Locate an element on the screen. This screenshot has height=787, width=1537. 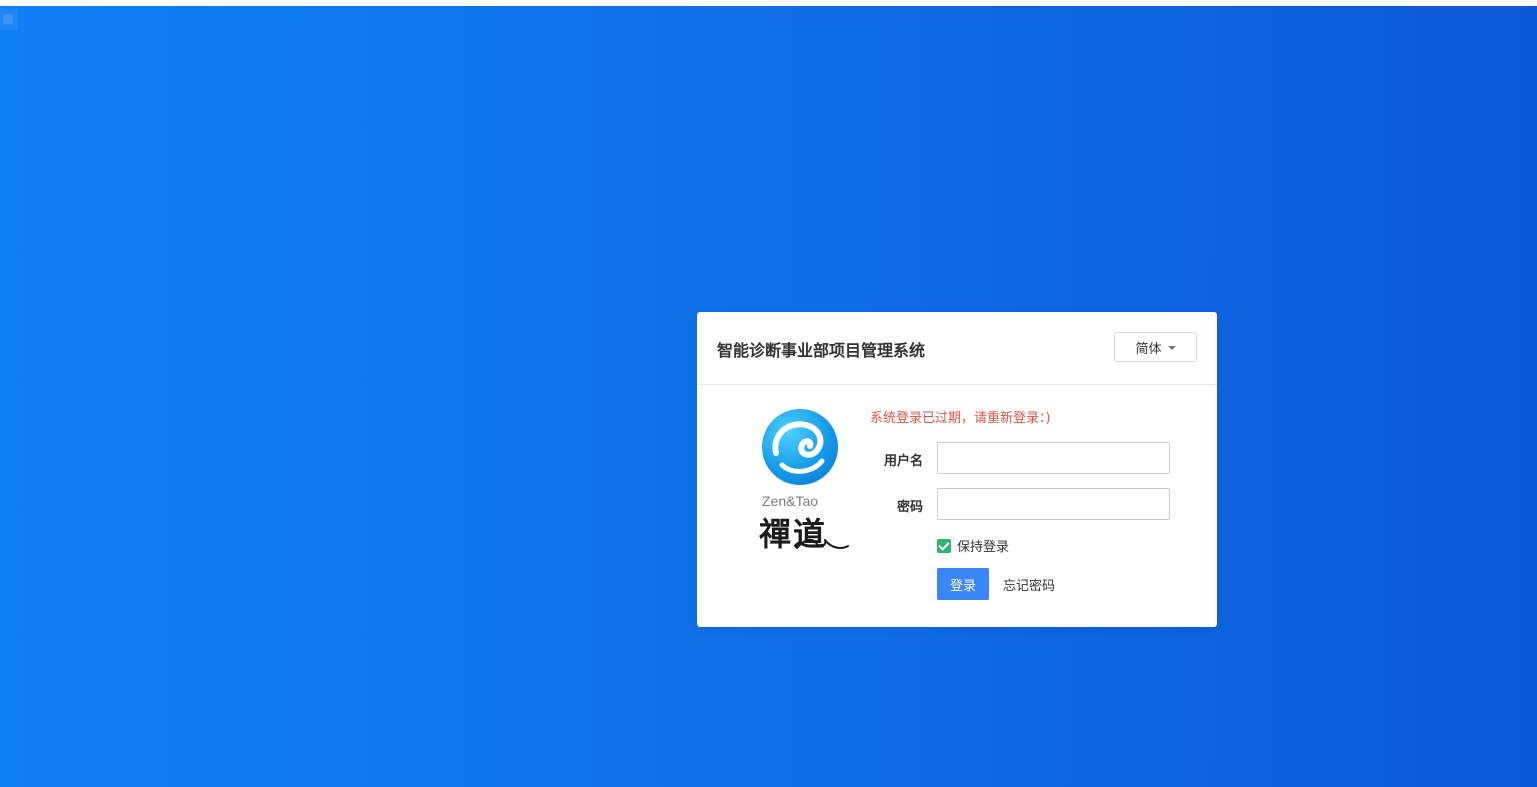
forgot-password-link: 忘记密码 is located at coordinates (1029, 584).